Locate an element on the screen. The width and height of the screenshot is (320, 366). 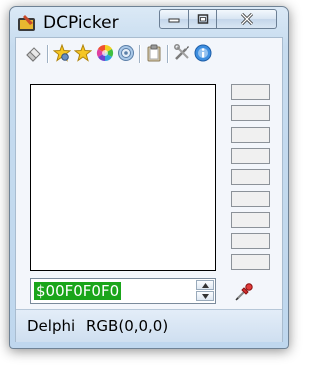
close-icon is located at coordinates (246, 19).